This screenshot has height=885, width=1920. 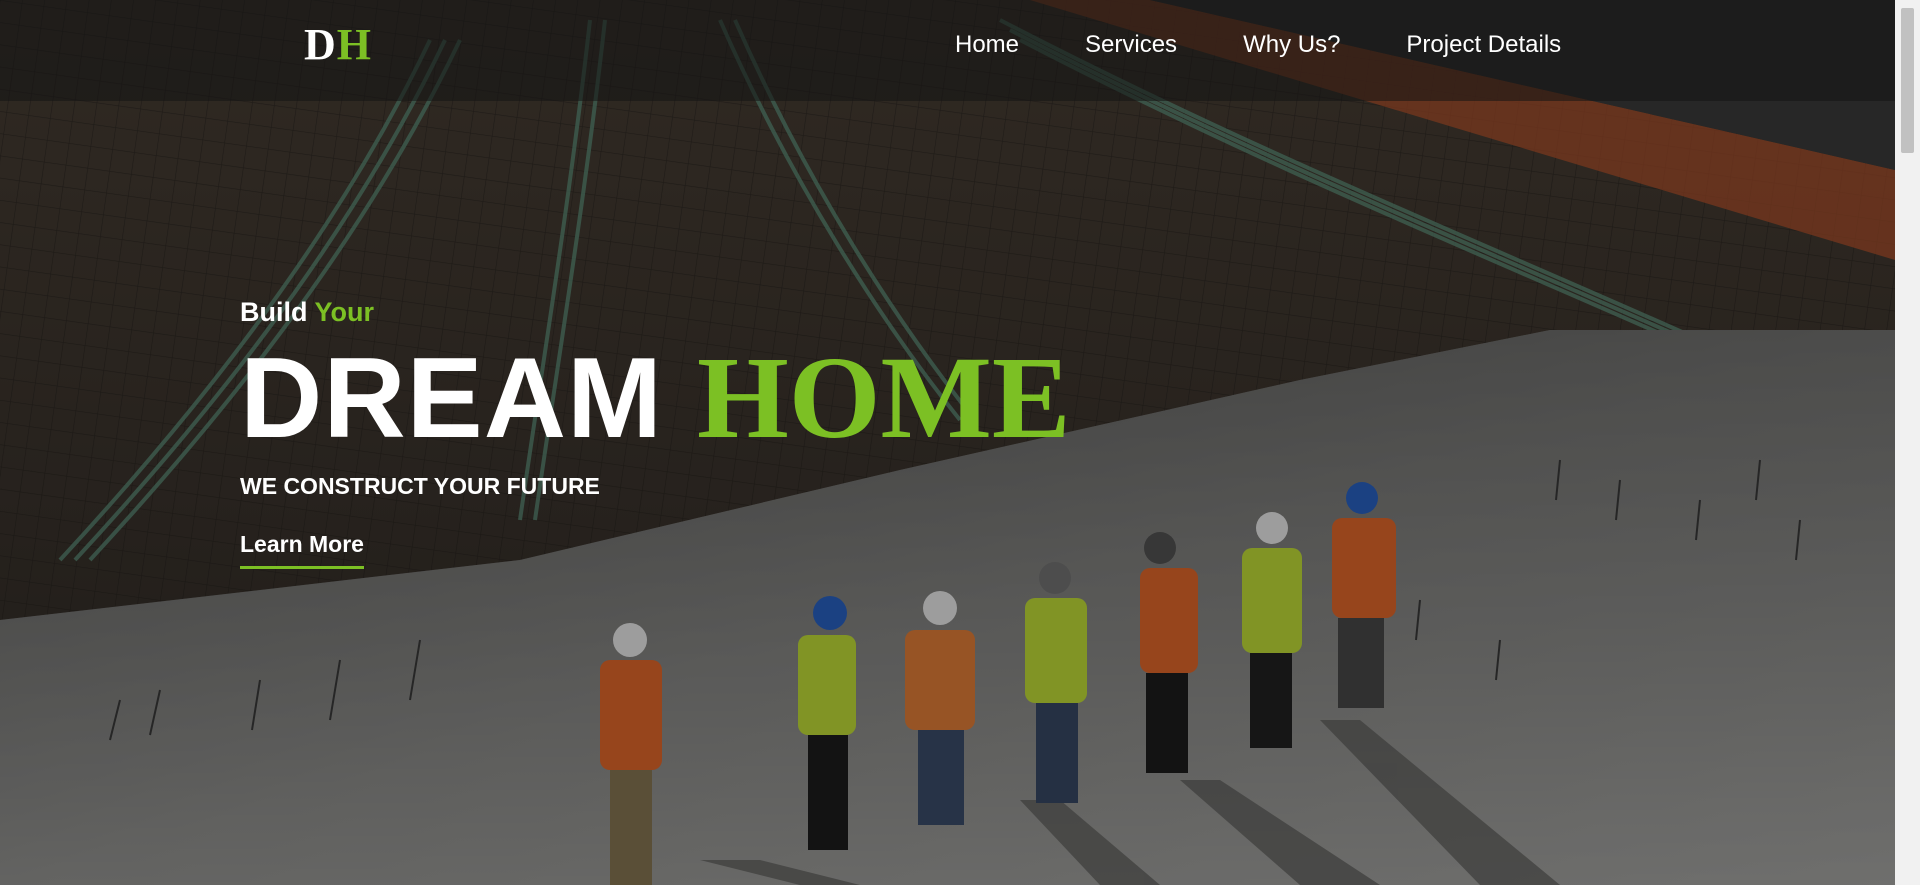 What do you see at coordinates (1907, 80) in the screenshot?
I see `scrollbar-thumb` at bounding box center [1907, 80].